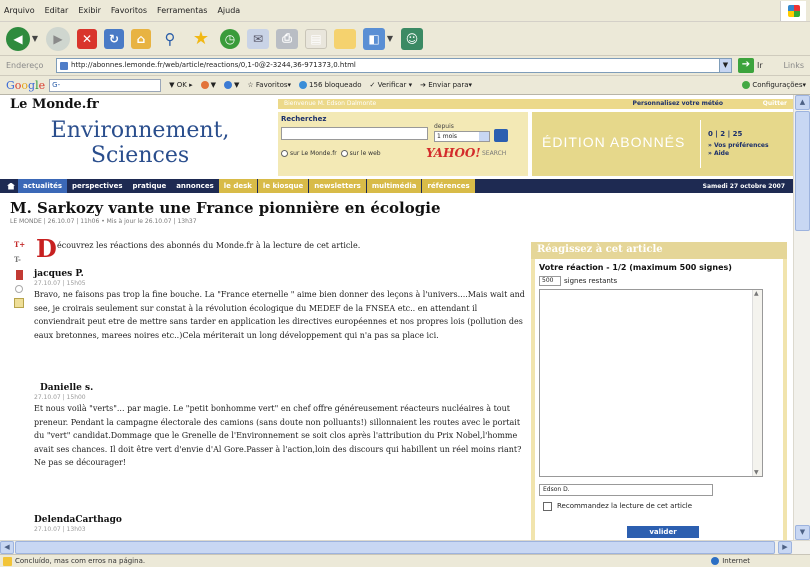 This screenshot has height=567, width=810. What do you see at coordinates (316, 38) in the screenshot?
I see `edit-icon: ▤` at bounding box center [316, 38].